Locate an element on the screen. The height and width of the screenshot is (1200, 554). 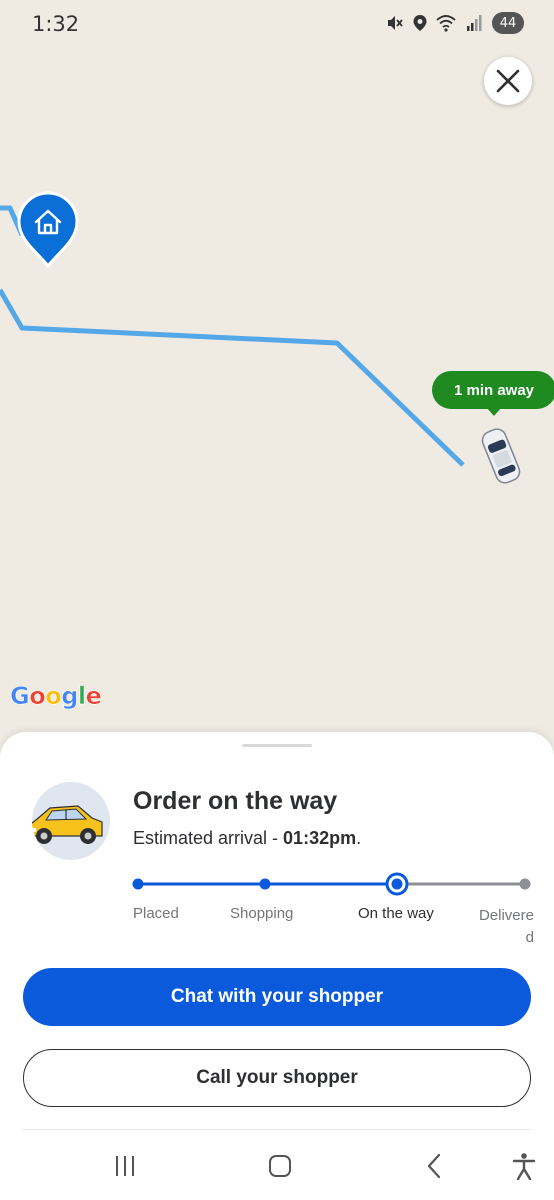
back-button is located at coordinates (435, 1166).